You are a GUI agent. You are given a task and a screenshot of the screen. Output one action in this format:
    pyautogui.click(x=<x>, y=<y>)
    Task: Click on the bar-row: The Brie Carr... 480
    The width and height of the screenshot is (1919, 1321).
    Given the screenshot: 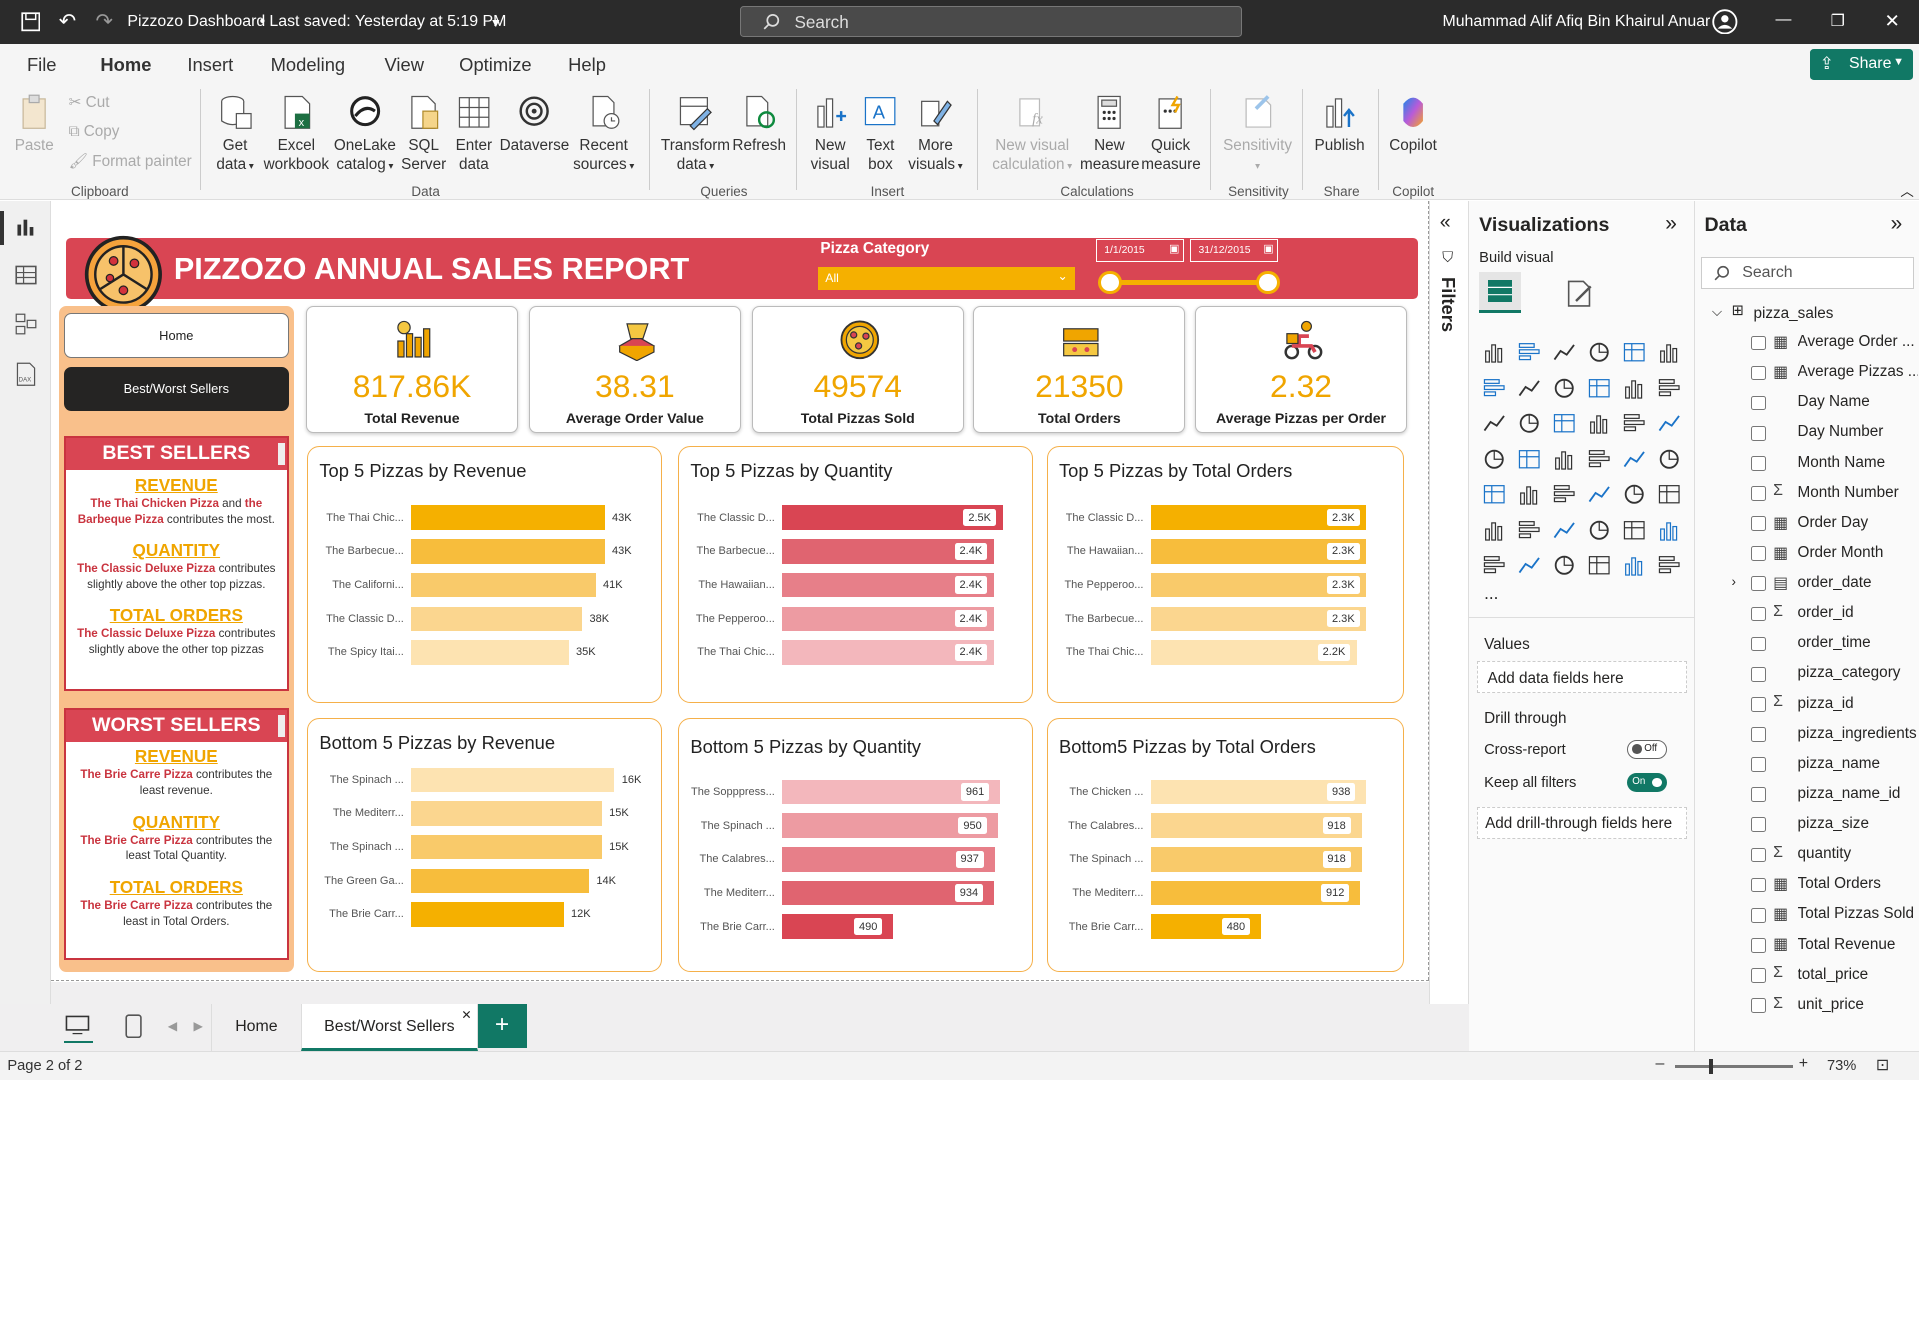 What is the action you would take?
    pyautogui.click(x=1219, y=926)
    